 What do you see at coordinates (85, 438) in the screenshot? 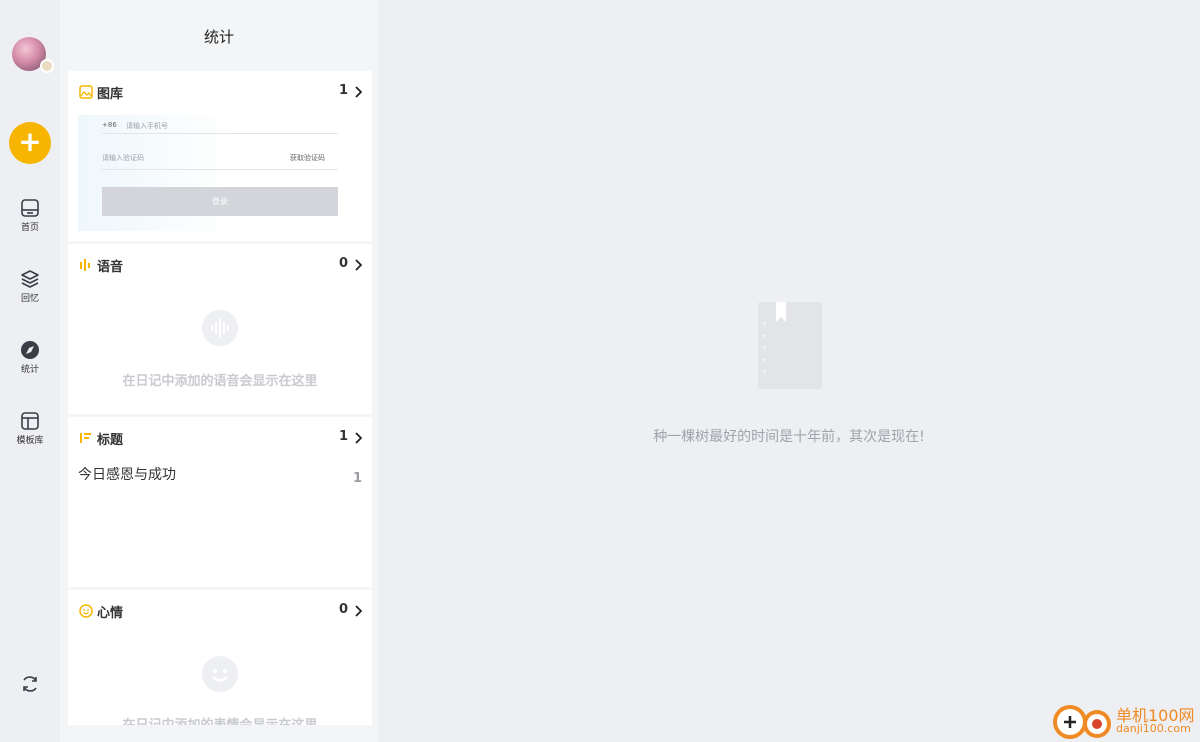
I see `heading-icon` at bounding box center [85, 438].